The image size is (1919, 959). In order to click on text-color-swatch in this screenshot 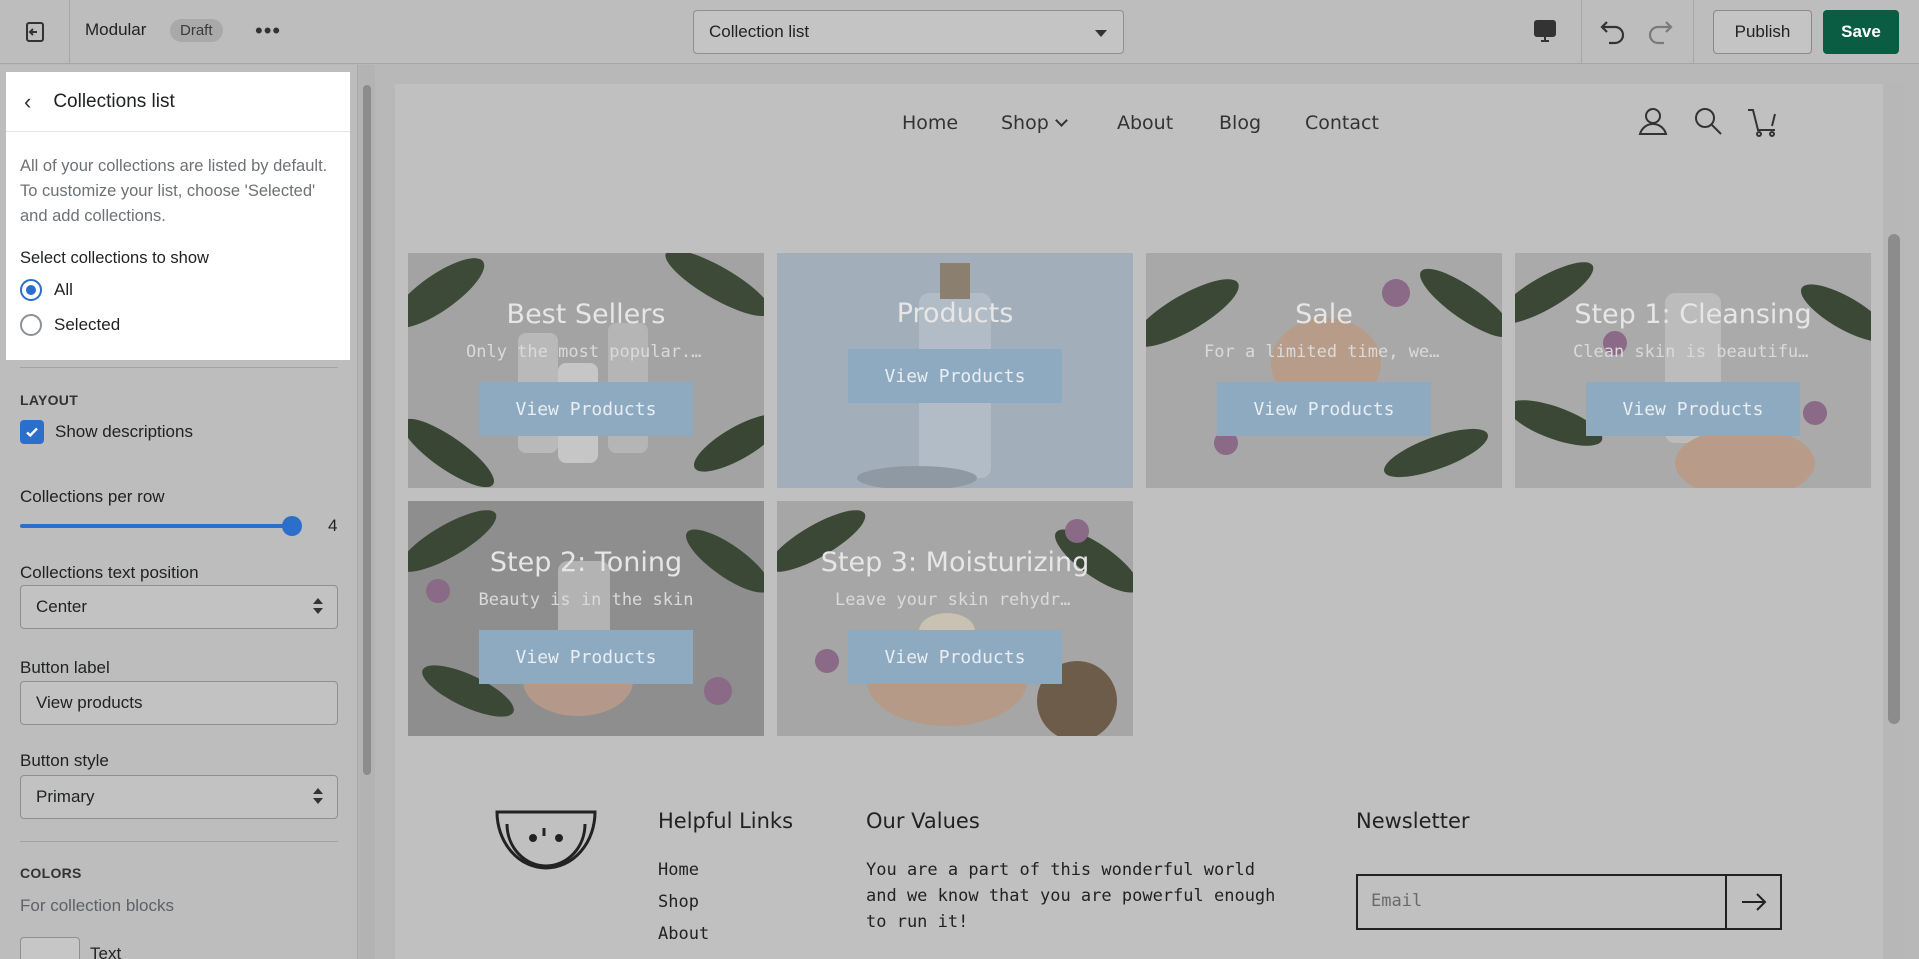, I will do `click(50, 948)`.